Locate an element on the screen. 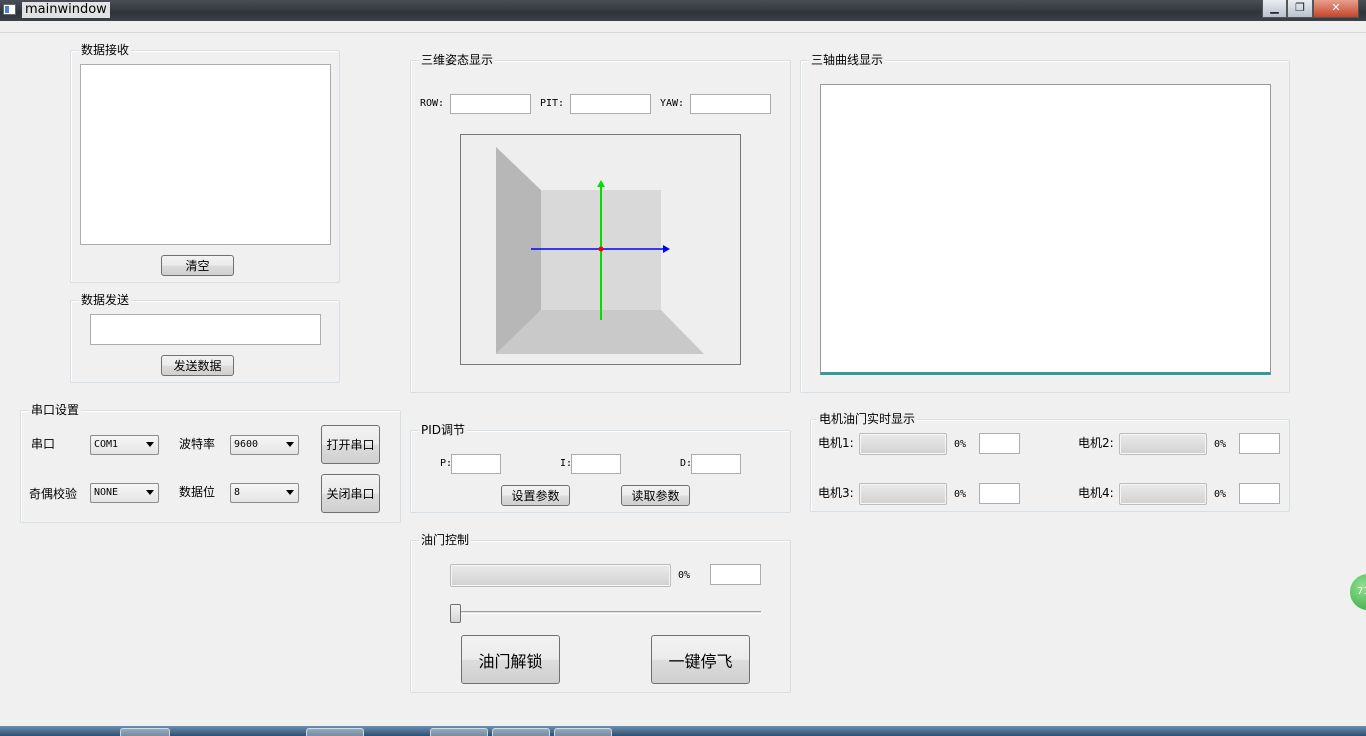  slider-track is located at coordinates (605, 612).